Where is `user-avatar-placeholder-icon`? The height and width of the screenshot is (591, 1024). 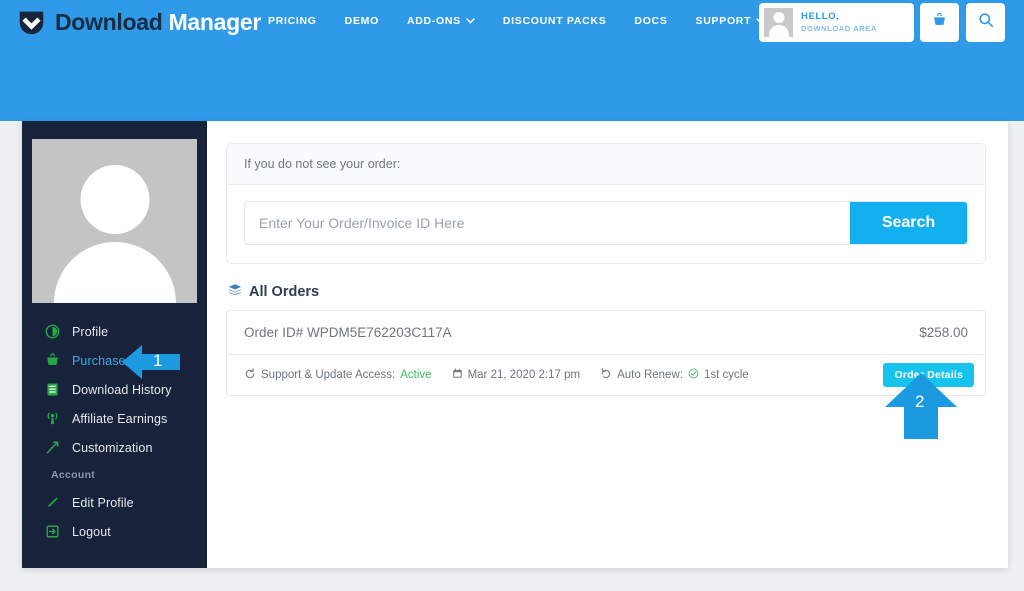 user-avatar-placeholder-icon is located at coordinates (114, 221).